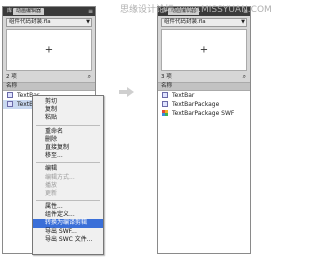  I want to click on menu-item-cut: 剪切, so click(68, 102).